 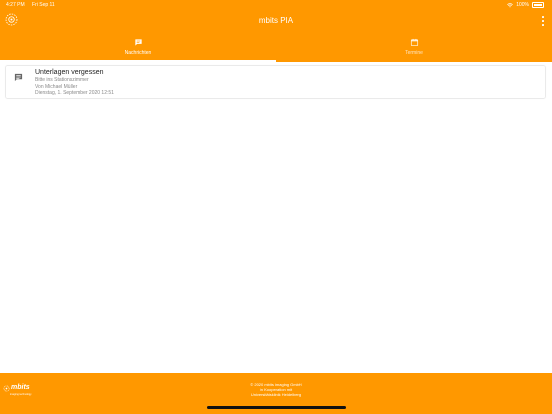 What do you see at coordinates (15, 5) in the screenshot?
I see `status-time: 4:27 PM` at bounding box center [15, 5].